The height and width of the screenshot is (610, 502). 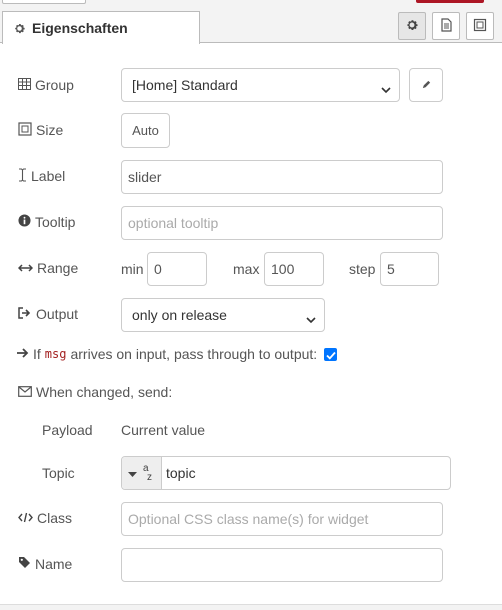 What do you see at coordinates (132, 269) in the screenshot?
I see `range-min-label: min` at bounding box center [132, 269].